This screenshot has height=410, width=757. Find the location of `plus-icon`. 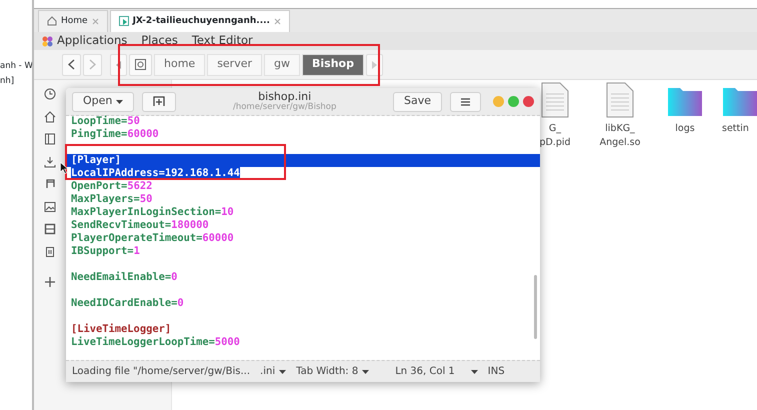

plus-icon is located at coordinates (50, 282).